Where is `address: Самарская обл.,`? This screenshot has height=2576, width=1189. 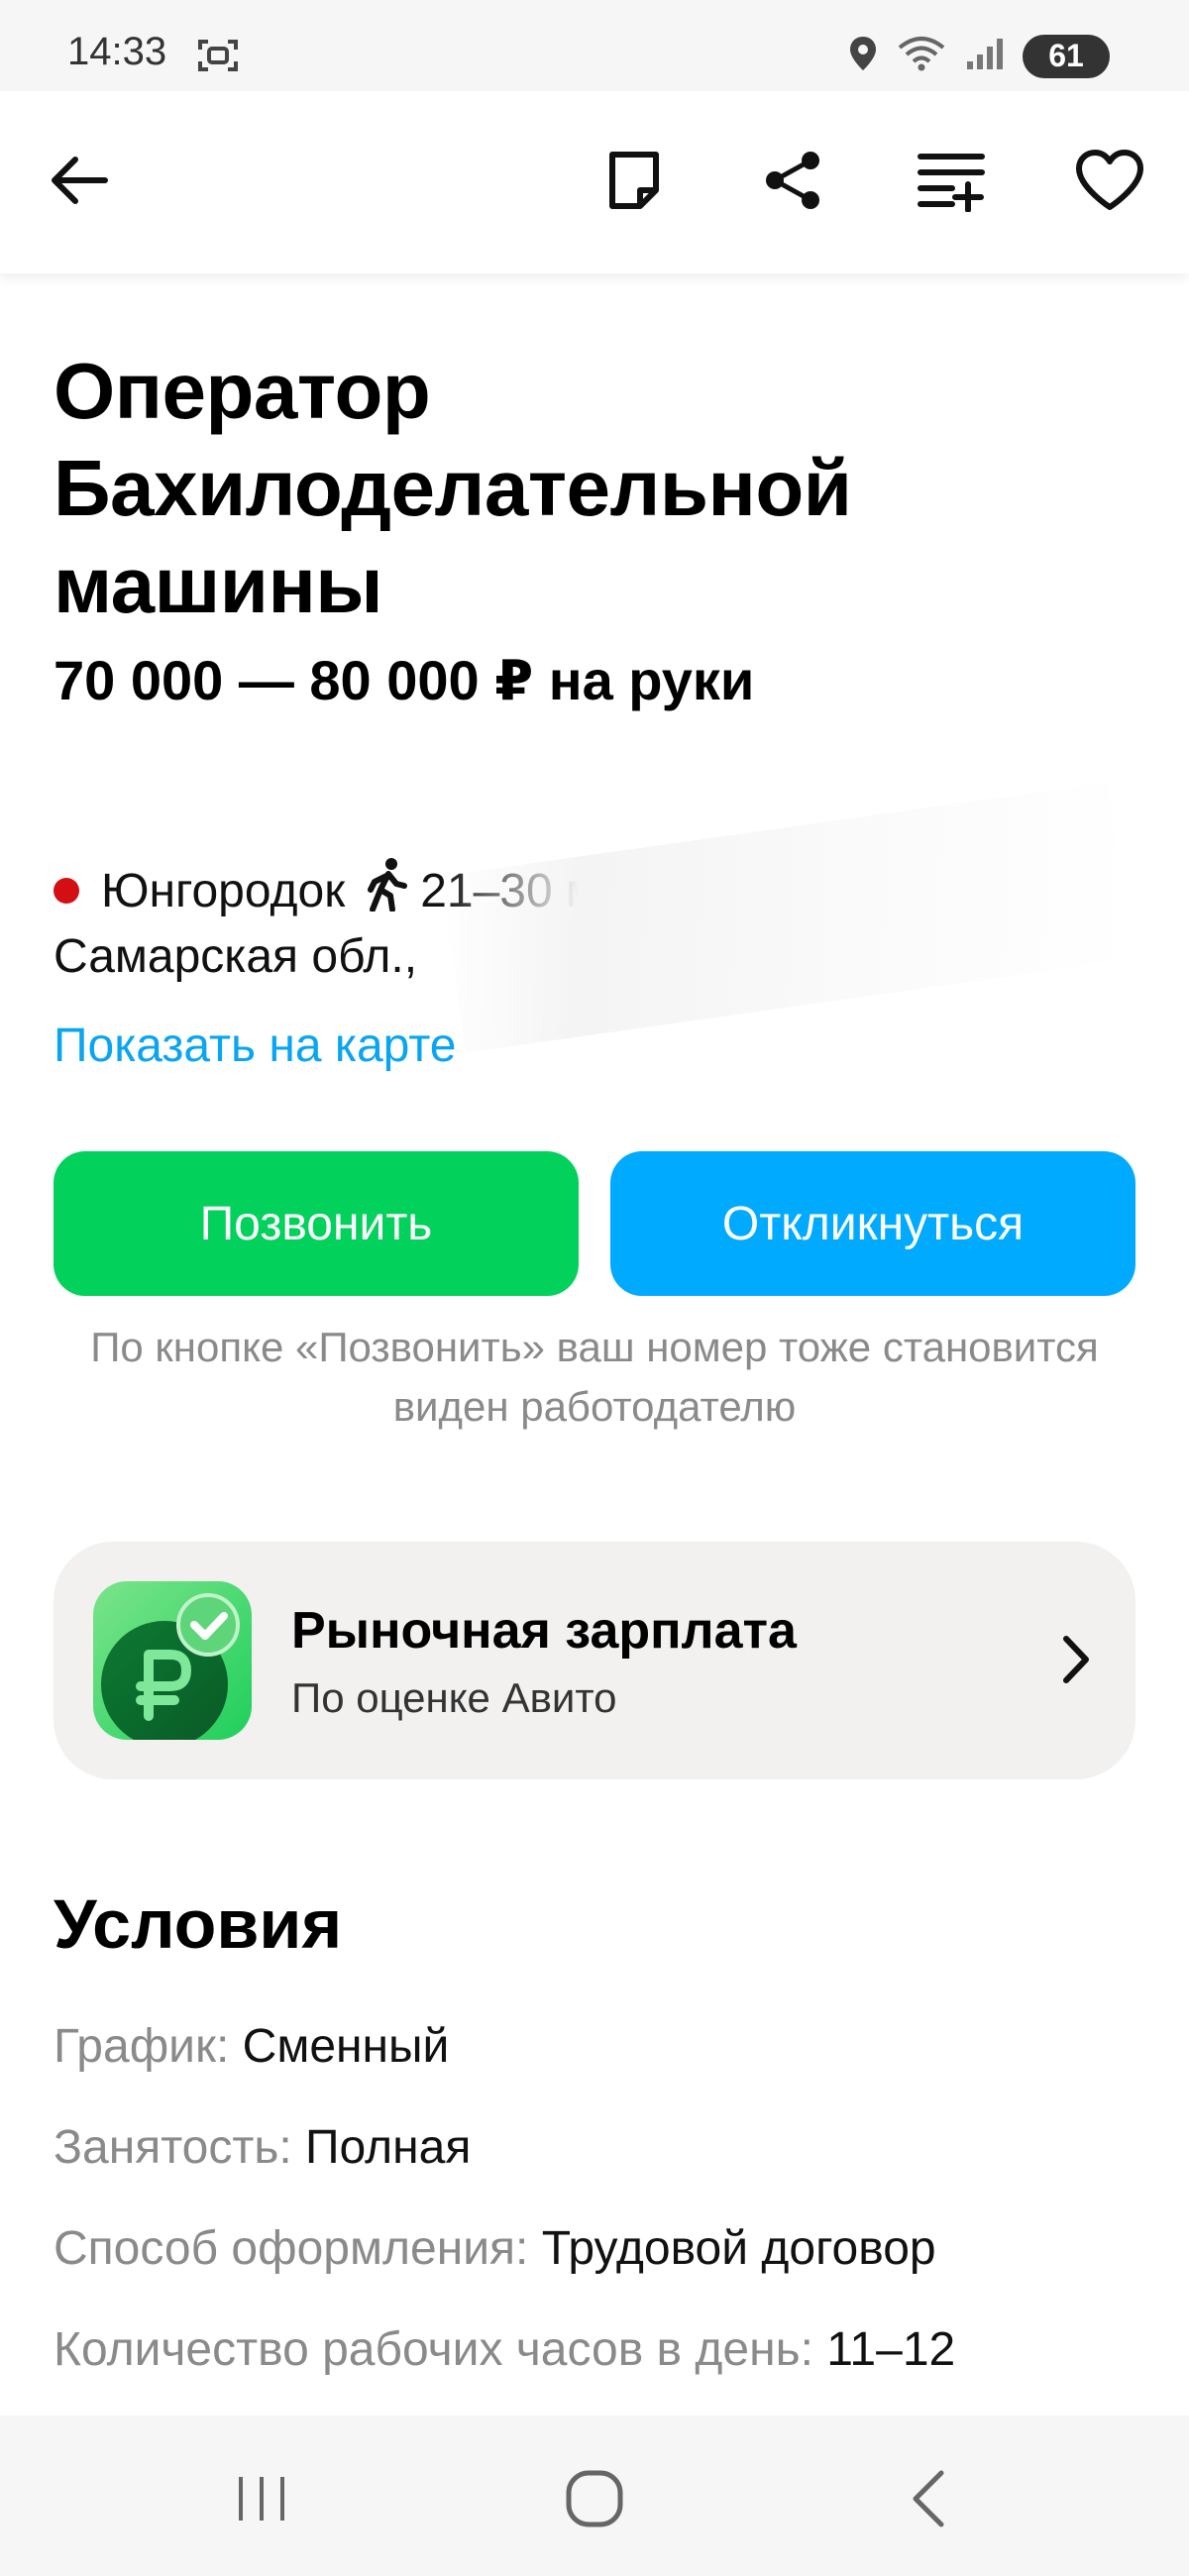 address: Самарская обл., is located at coordinates (236, 956).